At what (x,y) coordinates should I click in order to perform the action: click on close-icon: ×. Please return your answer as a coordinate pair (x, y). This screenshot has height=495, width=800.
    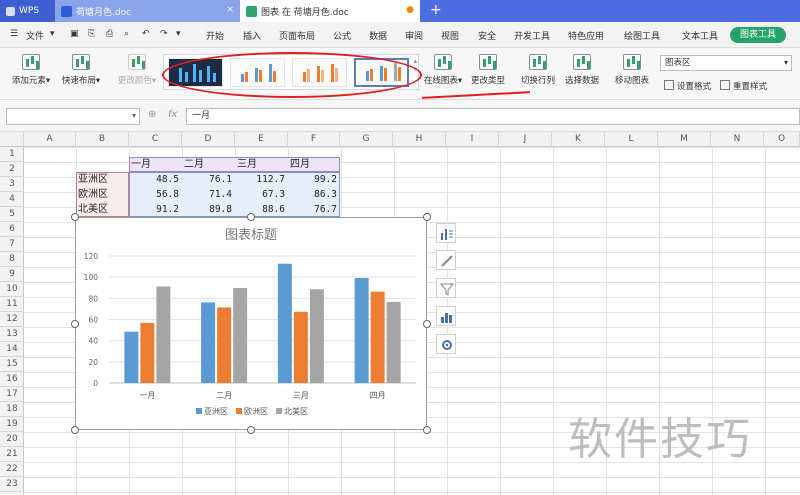
    Looking at the image, I should click on (230, 10).